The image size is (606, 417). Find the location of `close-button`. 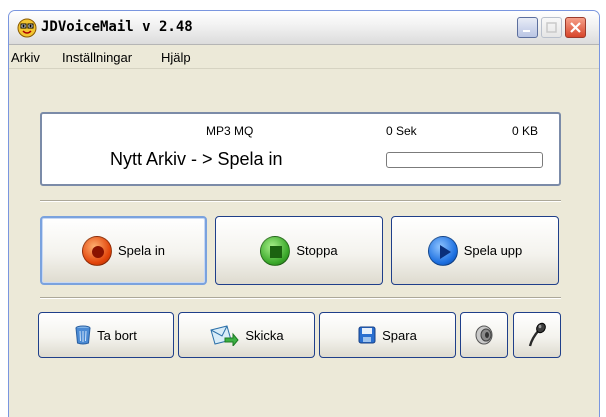

close-button is located at coordinates (575, 27).